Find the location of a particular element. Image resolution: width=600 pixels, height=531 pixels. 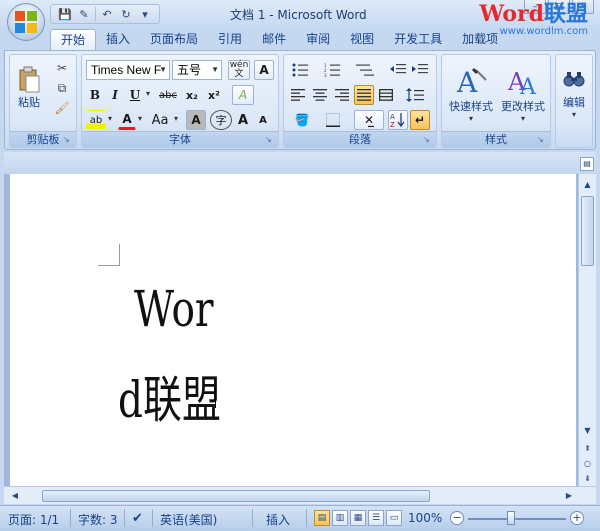

office-button is located at coordinates (26, 22).